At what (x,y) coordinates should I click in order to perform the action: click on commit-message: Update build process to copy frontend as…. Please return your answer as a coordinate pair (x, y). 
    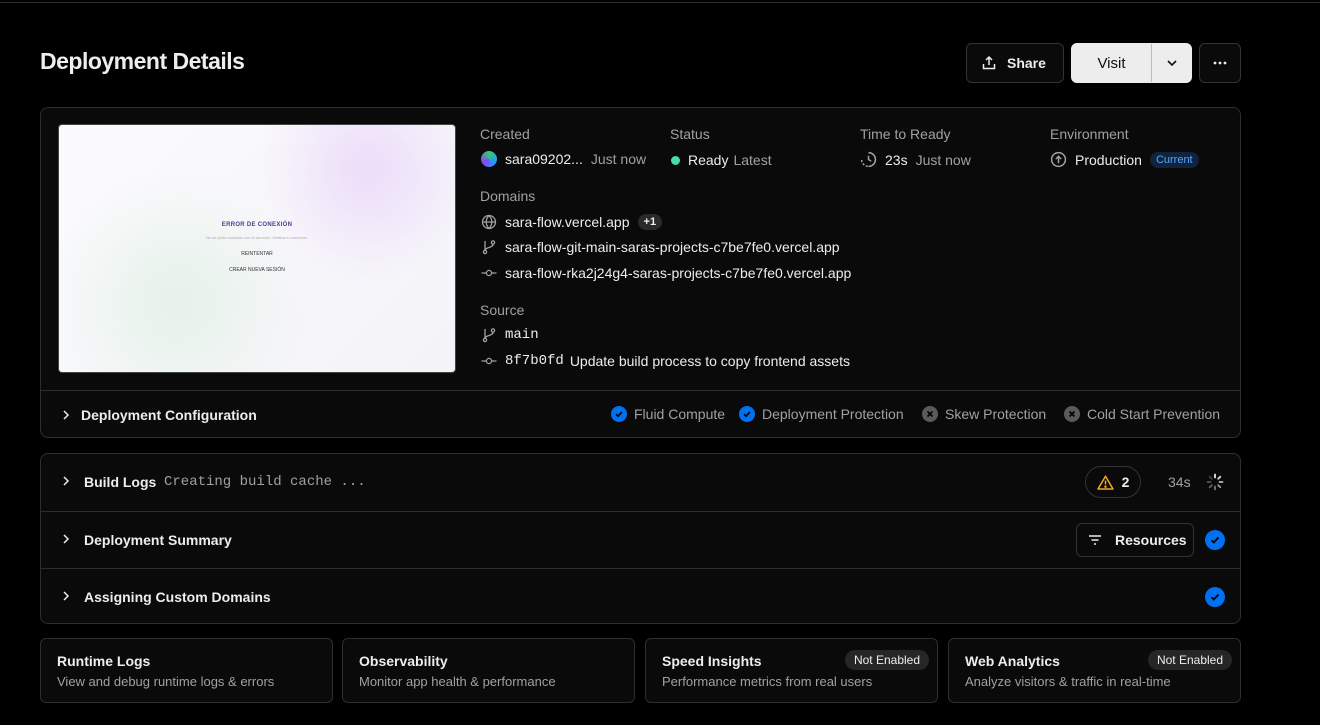
    Looking at the image, I should click on (710, 361).